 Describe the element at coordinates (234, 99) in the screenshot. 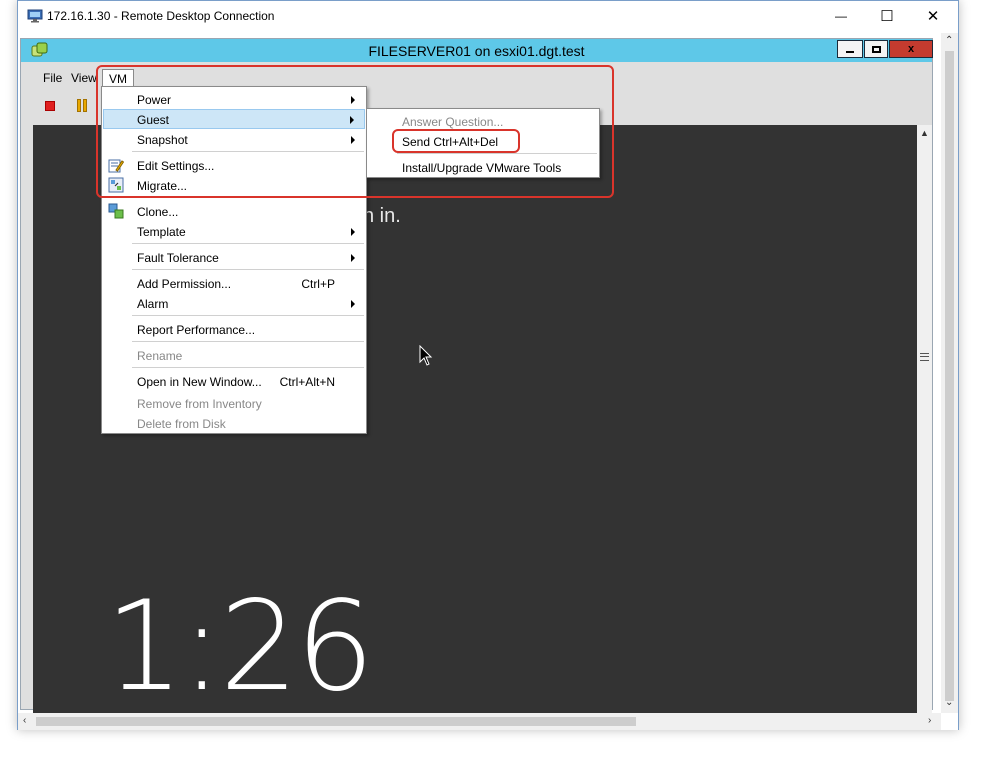

I see `menu-item-power: Power` at that location.